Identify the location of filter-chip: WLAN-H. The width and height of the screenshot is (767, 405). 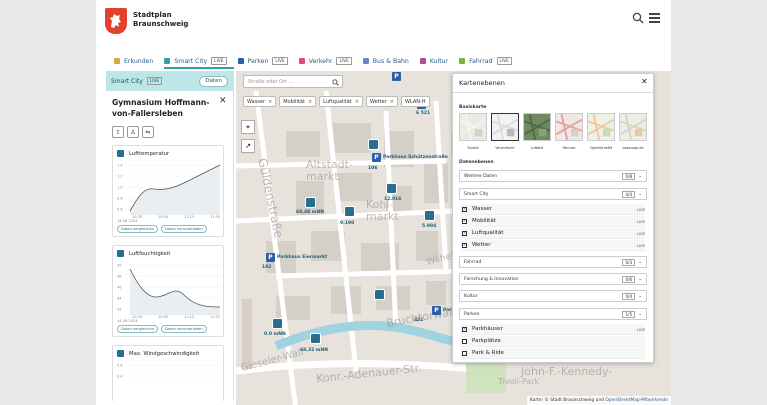
(415, 101).